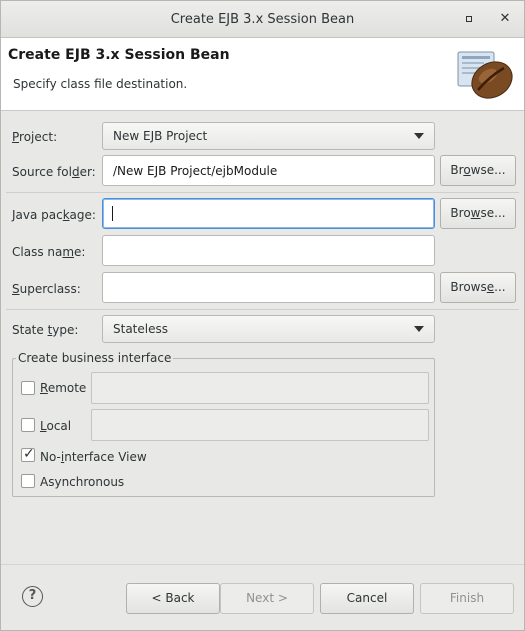  What do you see at coordinates (100, 84) in the screenshot?
I see `wizard-description: Specify class file destination.` at bounding box center [100, 84].